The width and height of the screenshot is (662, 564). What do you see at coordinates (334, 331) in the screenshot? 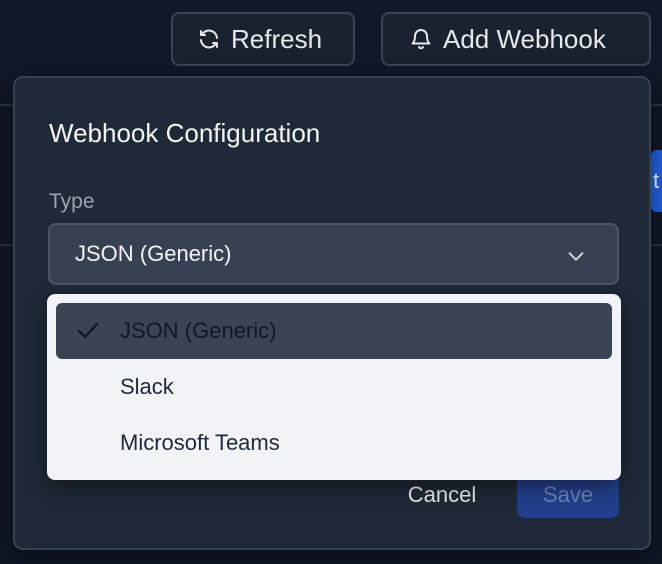
I see `dropdown-option-json-generic: JSON (Generic)` at bounding box center [334, 331].